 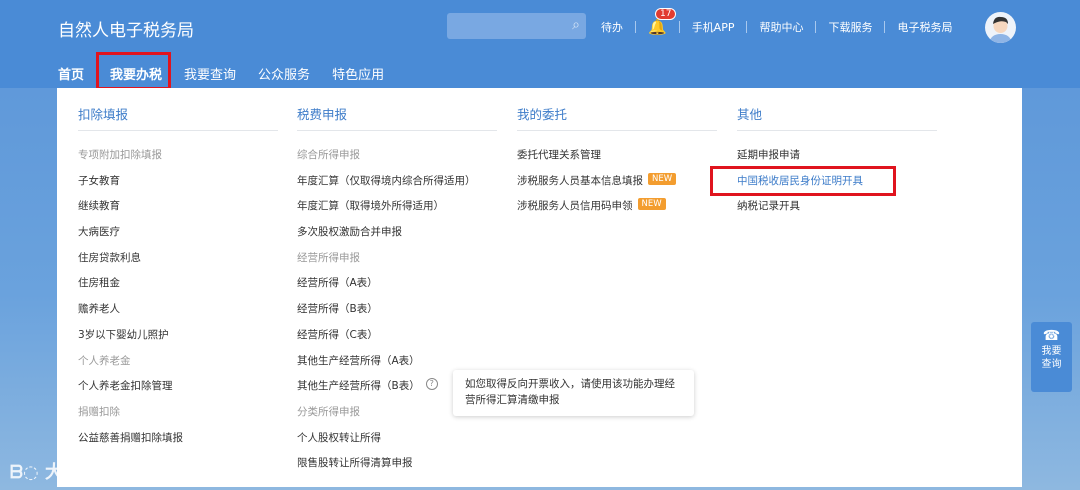 What do you see at coordinates (328, 411) in the screenshot?
I see `menu-item-label: 分类所得申报` at bounding box center [328, 411].